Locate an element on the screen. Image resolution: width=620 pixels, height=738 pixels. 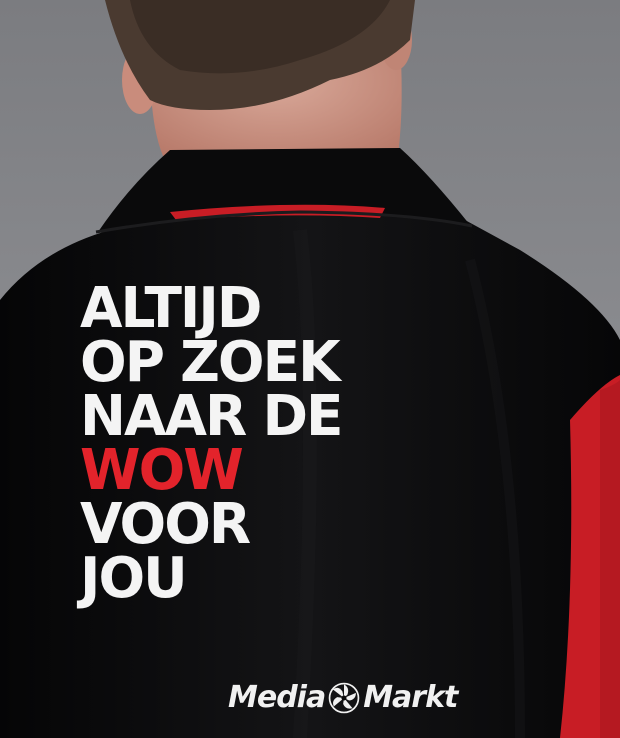
slogan-line-5: VOOR is located at coordinates (165, 524).